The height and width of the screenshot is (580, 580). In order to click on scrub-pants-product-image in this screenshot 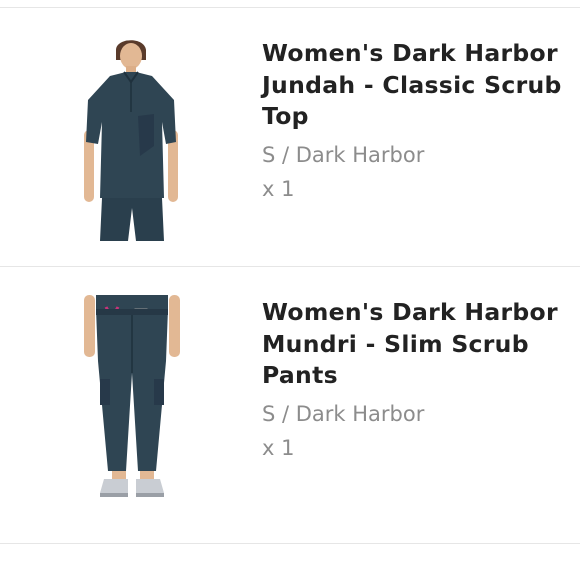, I will do `click(132, 405)`.